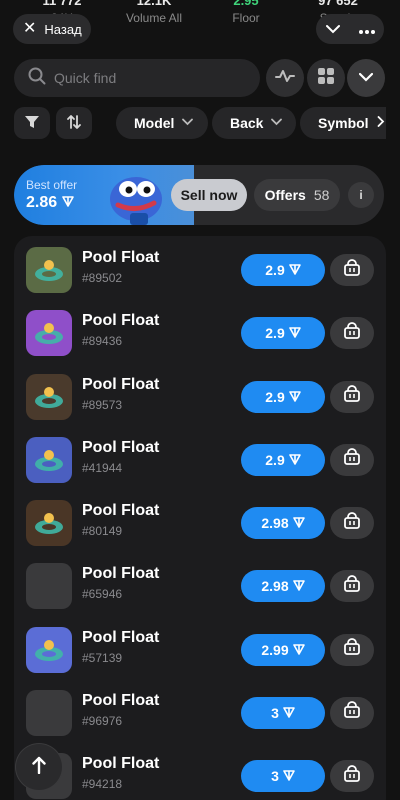 This screenshot has height=800, width=400. What do you see at coordinates (361, 195) in the screenshot?
I see `info-icon: i` at bounding box center [361, 195].